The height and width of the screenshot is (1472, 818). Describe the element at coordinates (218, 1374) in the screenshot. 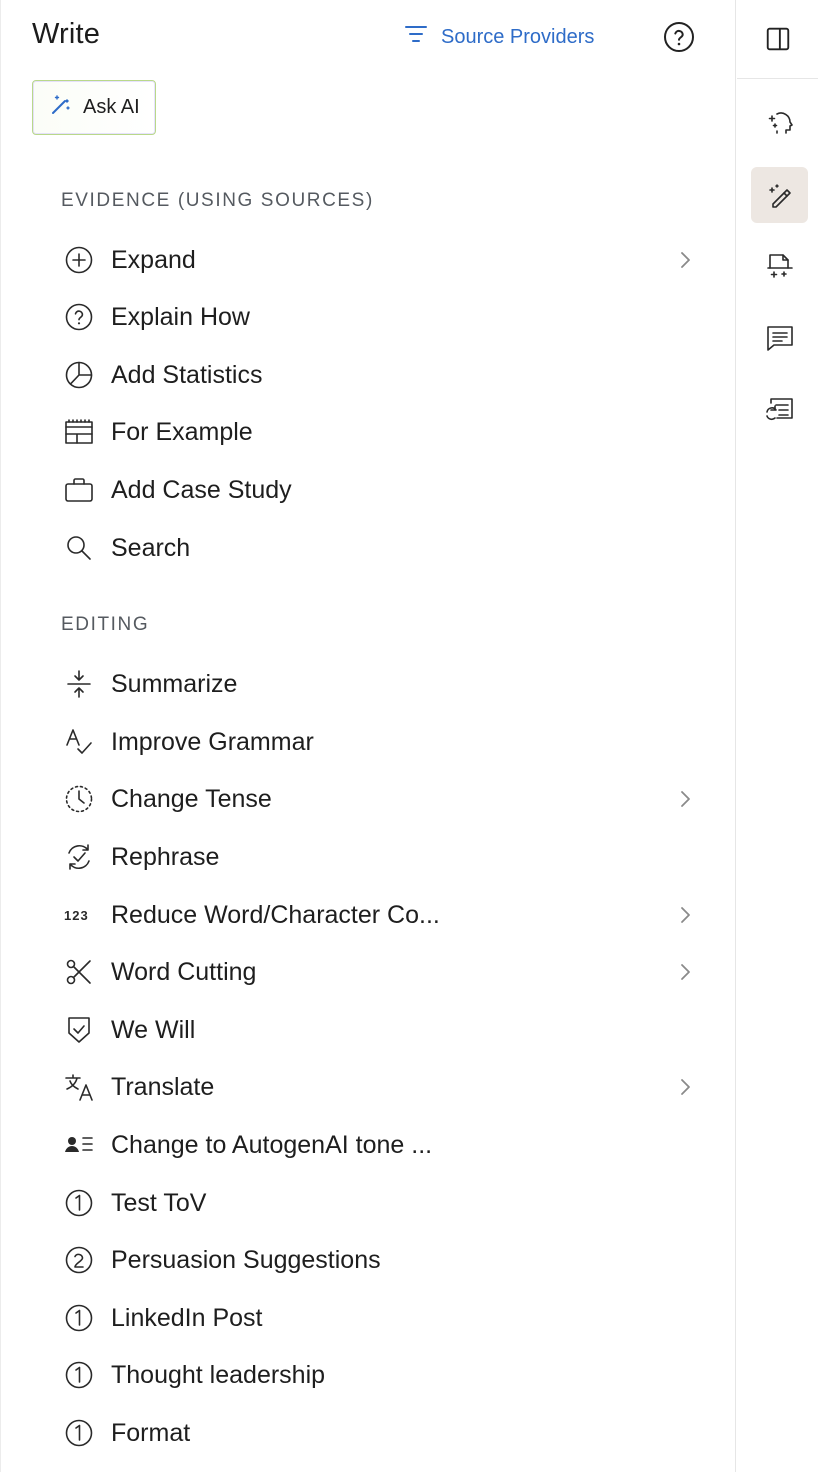

I see `menu-item-label: Thought leadership` at that location.